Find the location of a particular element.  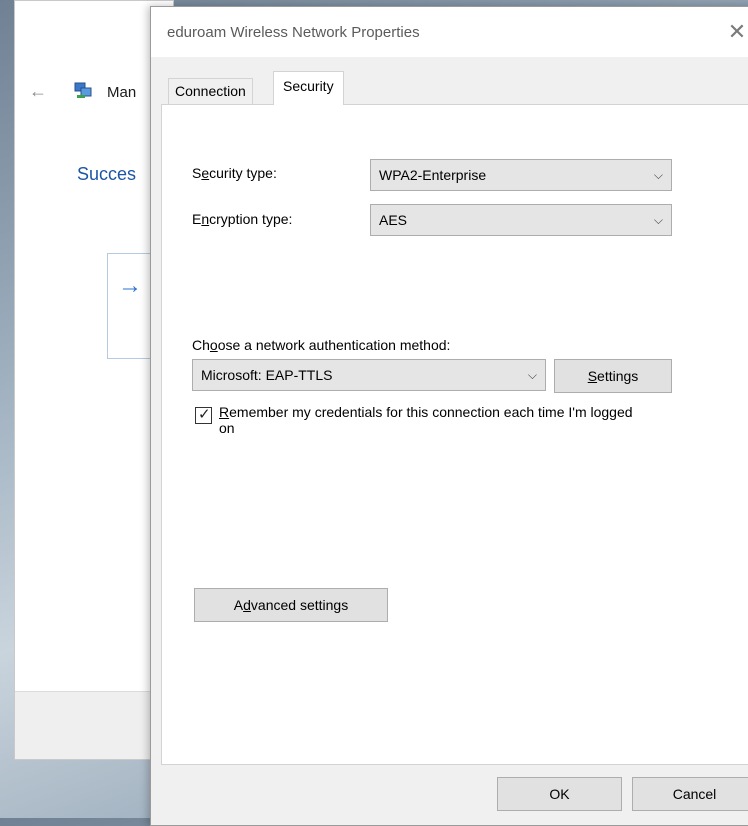

tab-connection: Connection is located at coordinates (210, 91).